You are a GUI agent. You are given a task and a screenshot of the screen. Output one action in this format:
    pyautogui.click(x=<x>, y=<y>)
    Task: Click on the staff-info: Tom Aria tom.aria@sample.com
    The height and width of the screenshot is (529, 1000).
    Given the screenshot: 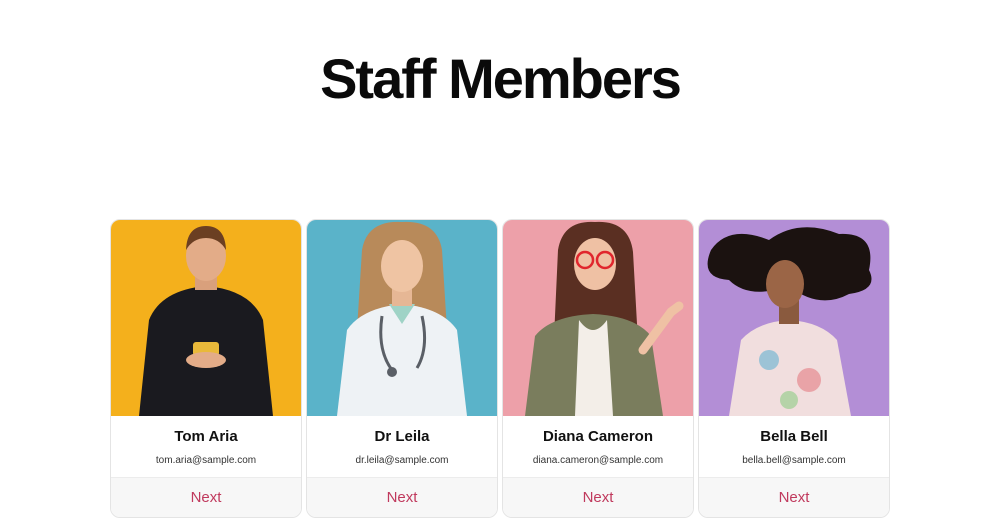 What is the action you would take?
    pyautogui.click(x=206, y=447)
    